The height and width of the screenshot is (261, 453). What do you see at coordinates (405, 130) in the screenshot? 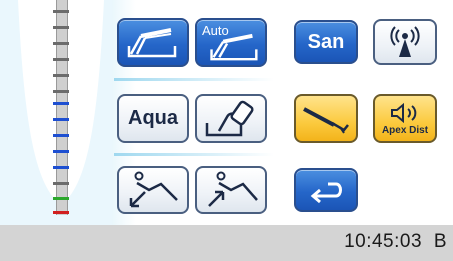
I see `apex-dist-label: Apex Dist` at bounding box center [405, 130].